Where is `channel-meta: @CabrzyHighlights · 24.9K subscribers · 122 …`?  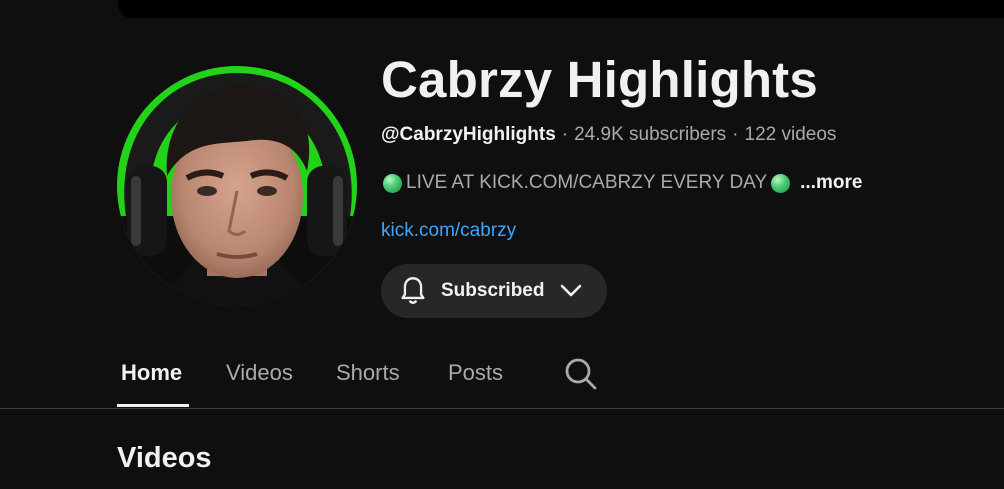
channel-meta: @CabrzyHighlights · 24.9K subscribers · 122 … is located at coordinates (608, 135).